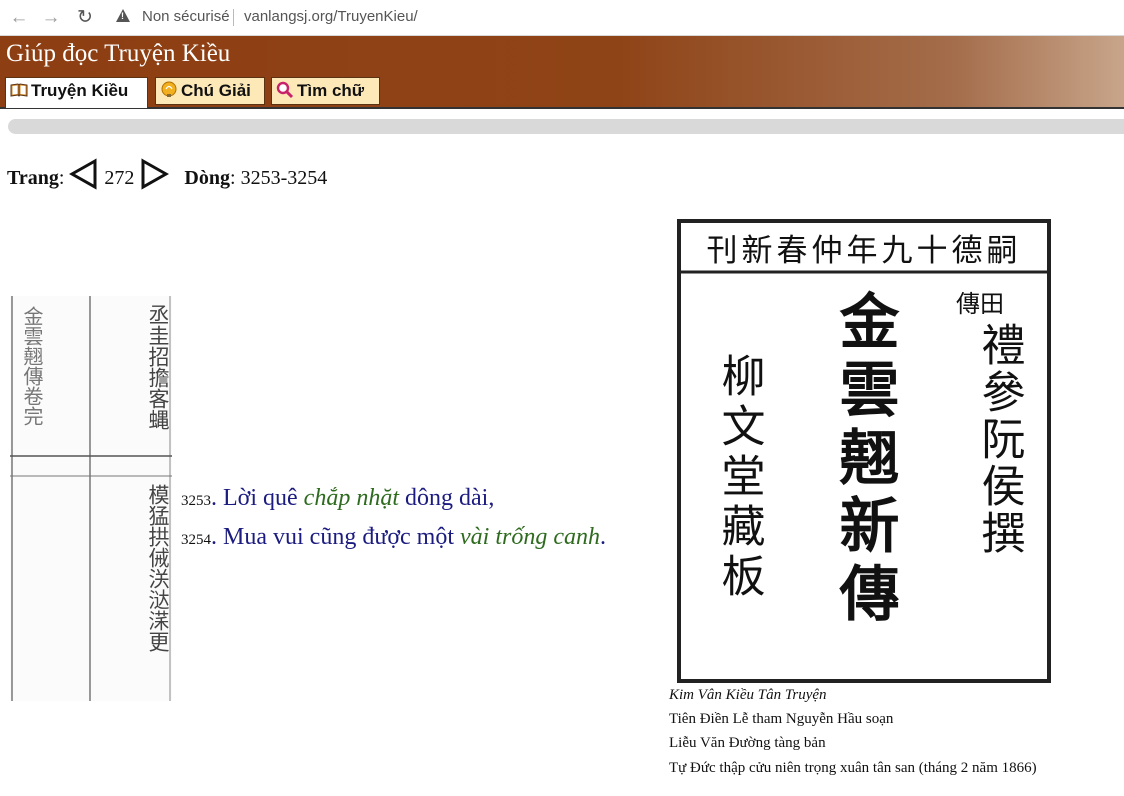 The width and height of the screenshot is (1124, 796). What do you see at coordinates (331, 90) in the screenshot?
I see `tab-label: Tìm chữ` at bounding box center [331, 90].